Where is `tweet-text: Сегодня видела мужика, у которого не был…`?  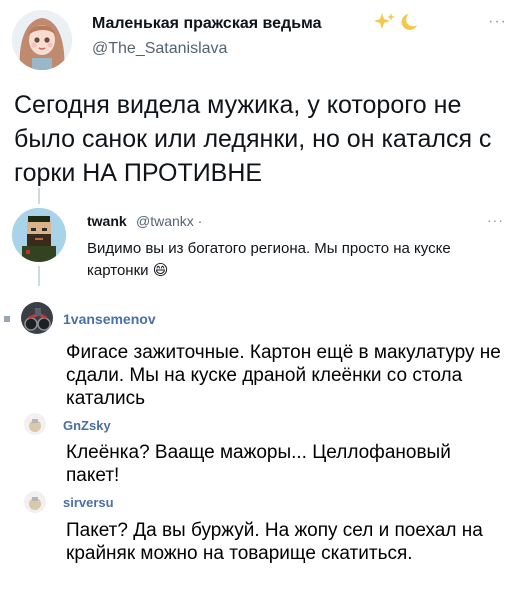 tweet-text: Сегодня видела мужика, у которого не был… is located at coordinates (253, 139).